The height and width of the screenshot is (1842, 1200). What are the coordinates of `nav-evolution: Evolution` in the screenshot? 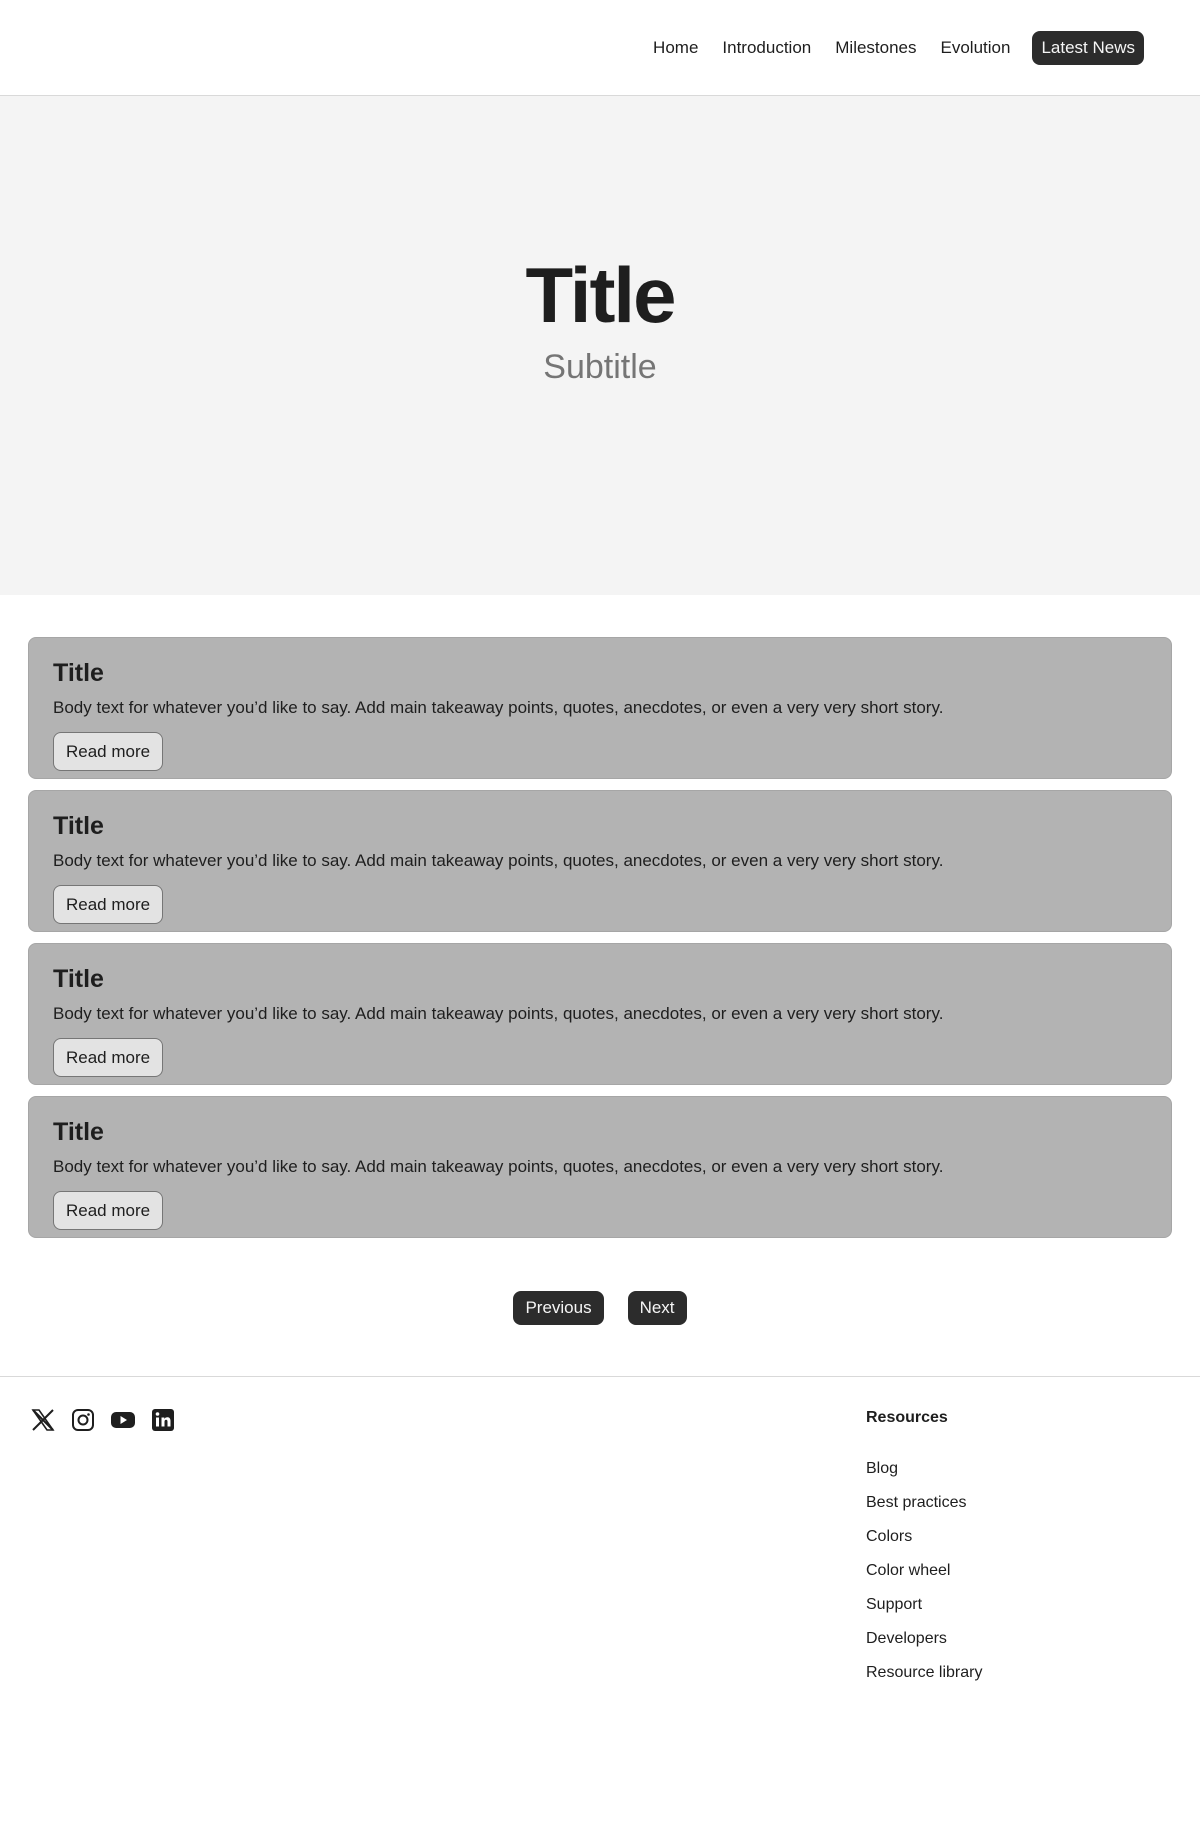 It's located at (976, 48).